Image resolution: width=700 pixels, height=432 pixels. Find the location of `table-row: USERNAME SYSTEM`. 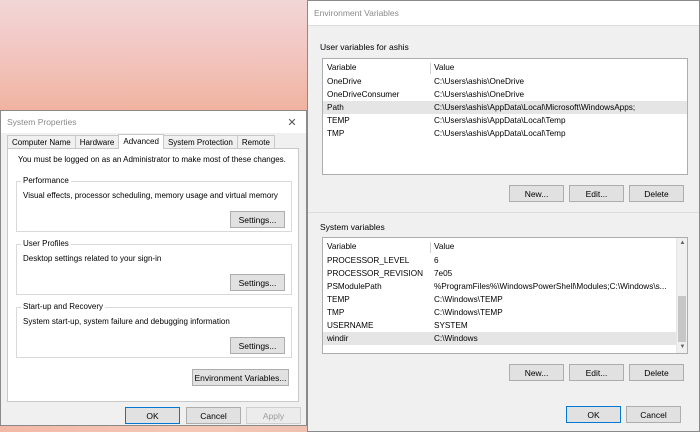

table-row: USERNAME SYSTEM is located at coordinates (505, 325).